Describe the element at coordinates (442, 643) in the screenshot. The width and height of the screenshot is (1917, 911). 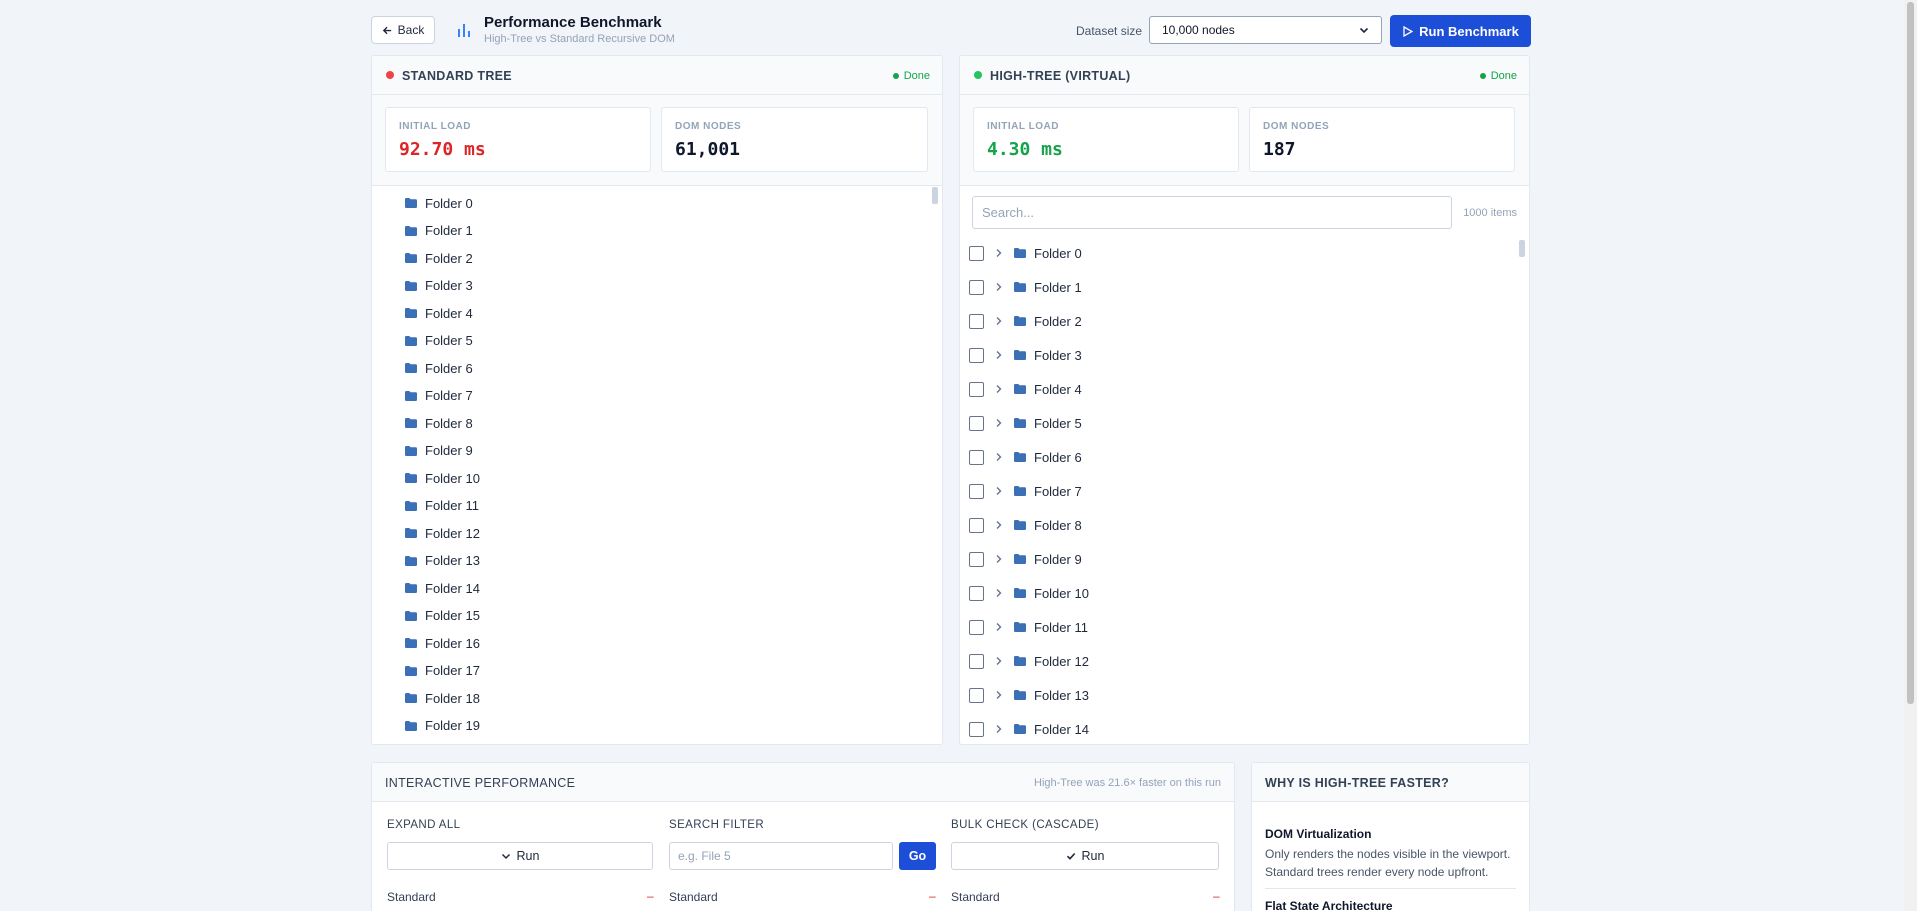
I see `tree-node: Folder 16` at that location.